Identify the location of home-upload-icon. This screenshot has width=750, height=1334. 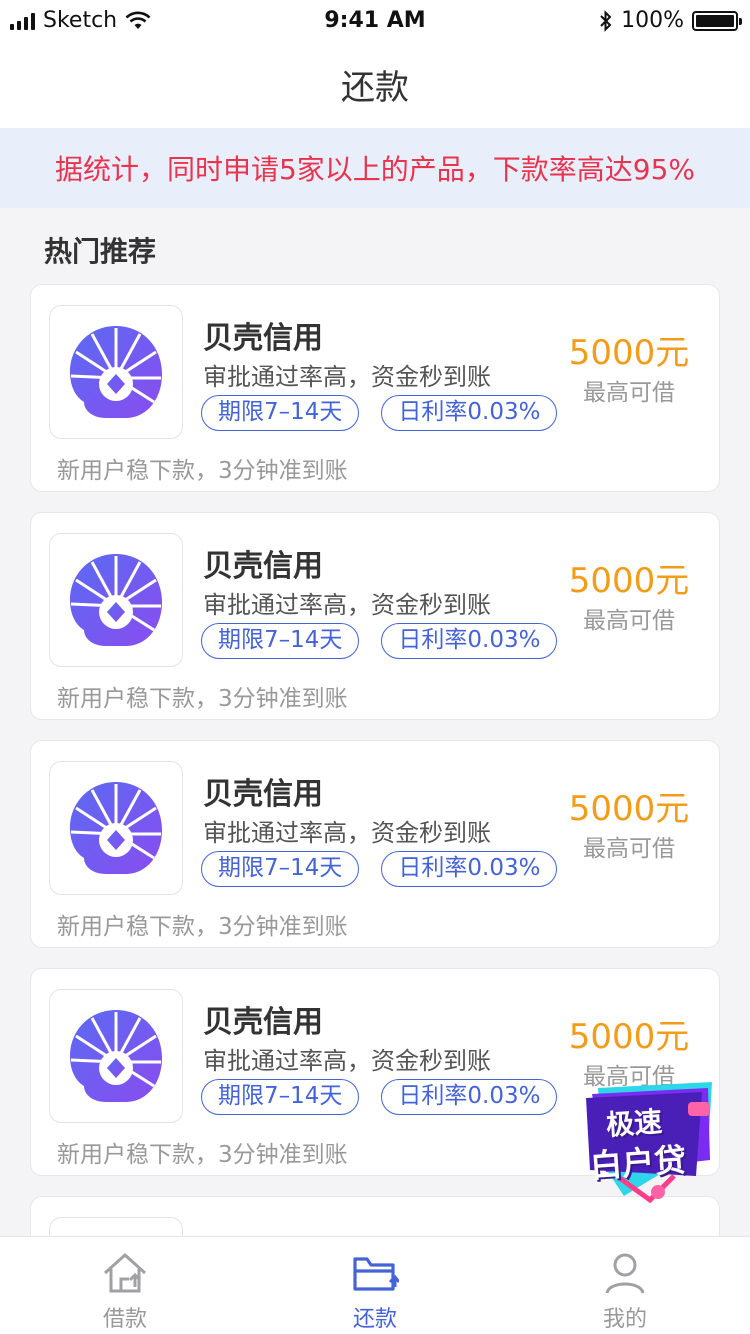
(125, 1273).